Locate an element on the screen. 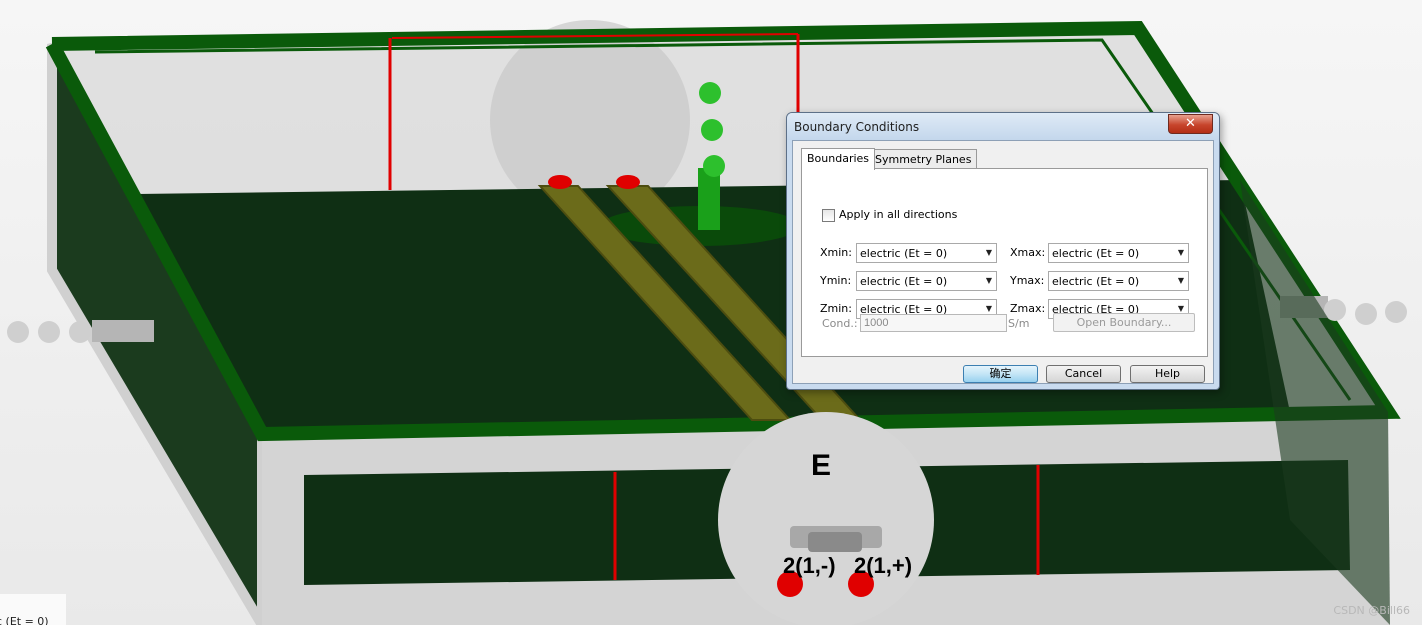  green-stub is located at coordinates (709, 199).